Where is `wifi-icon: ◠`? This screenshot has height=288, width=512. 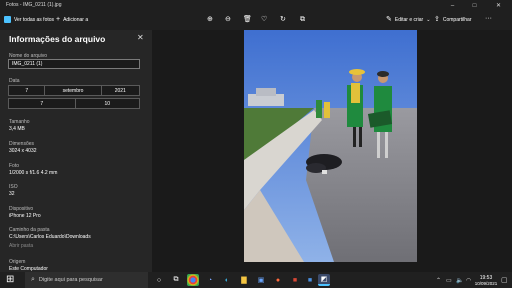 wifi-icon: ◠ is located at coordinates (468, 280).